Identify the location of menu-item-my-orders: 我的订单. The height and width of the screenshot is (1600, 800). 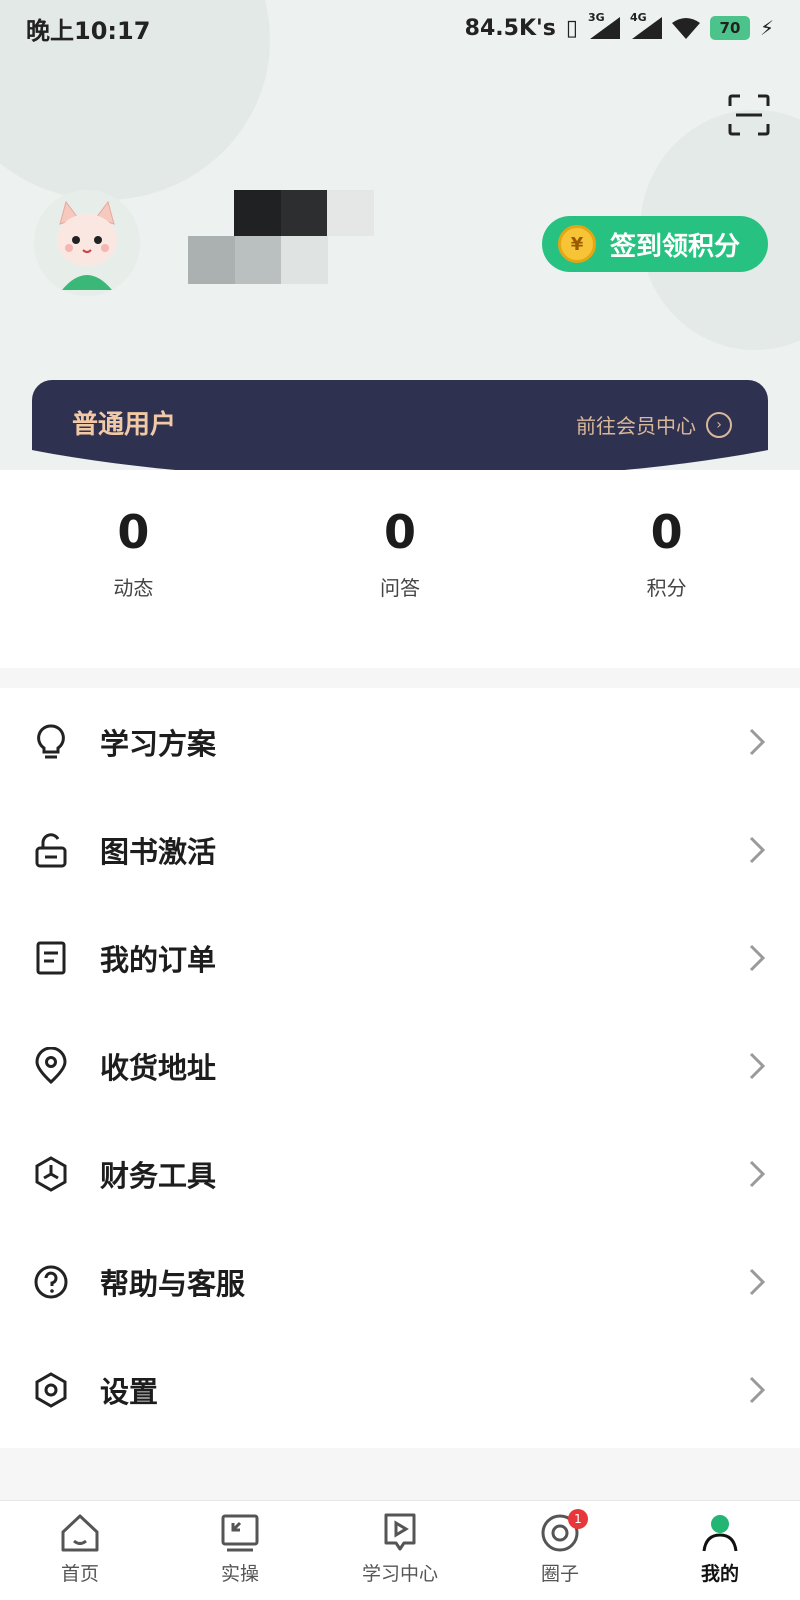
(400, 958).